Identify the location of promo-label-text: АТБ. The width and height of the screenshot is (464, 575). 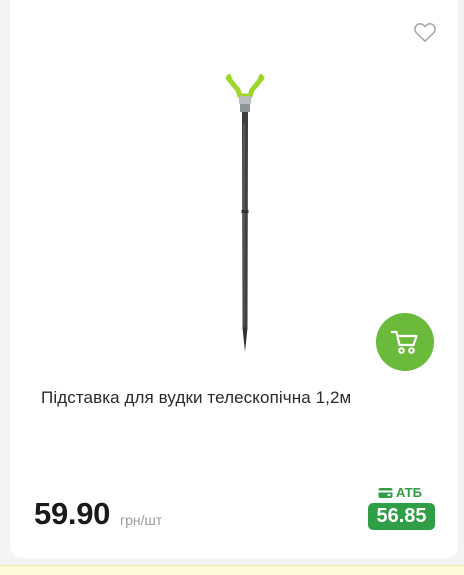
(409, 492).